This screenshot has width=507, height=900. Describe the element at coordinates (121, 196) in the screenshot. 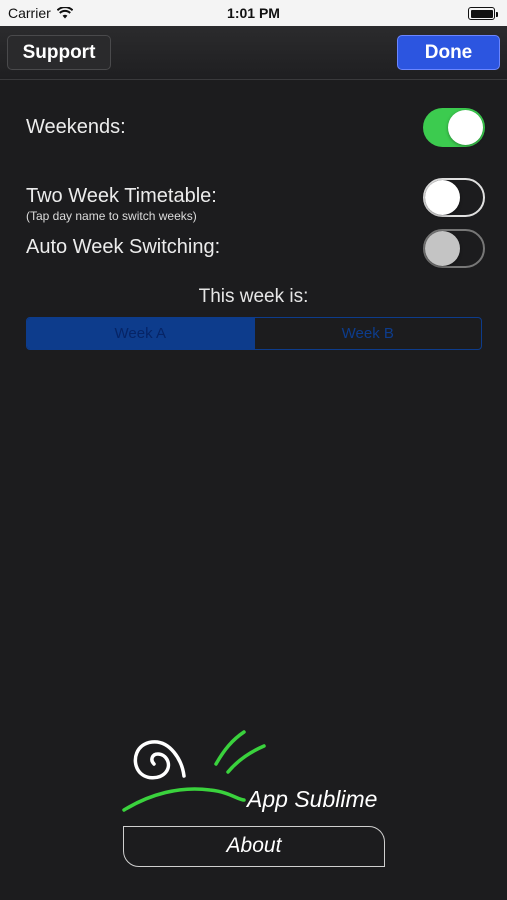

I see `two-week-label: Two Week Timetable:` at that location.